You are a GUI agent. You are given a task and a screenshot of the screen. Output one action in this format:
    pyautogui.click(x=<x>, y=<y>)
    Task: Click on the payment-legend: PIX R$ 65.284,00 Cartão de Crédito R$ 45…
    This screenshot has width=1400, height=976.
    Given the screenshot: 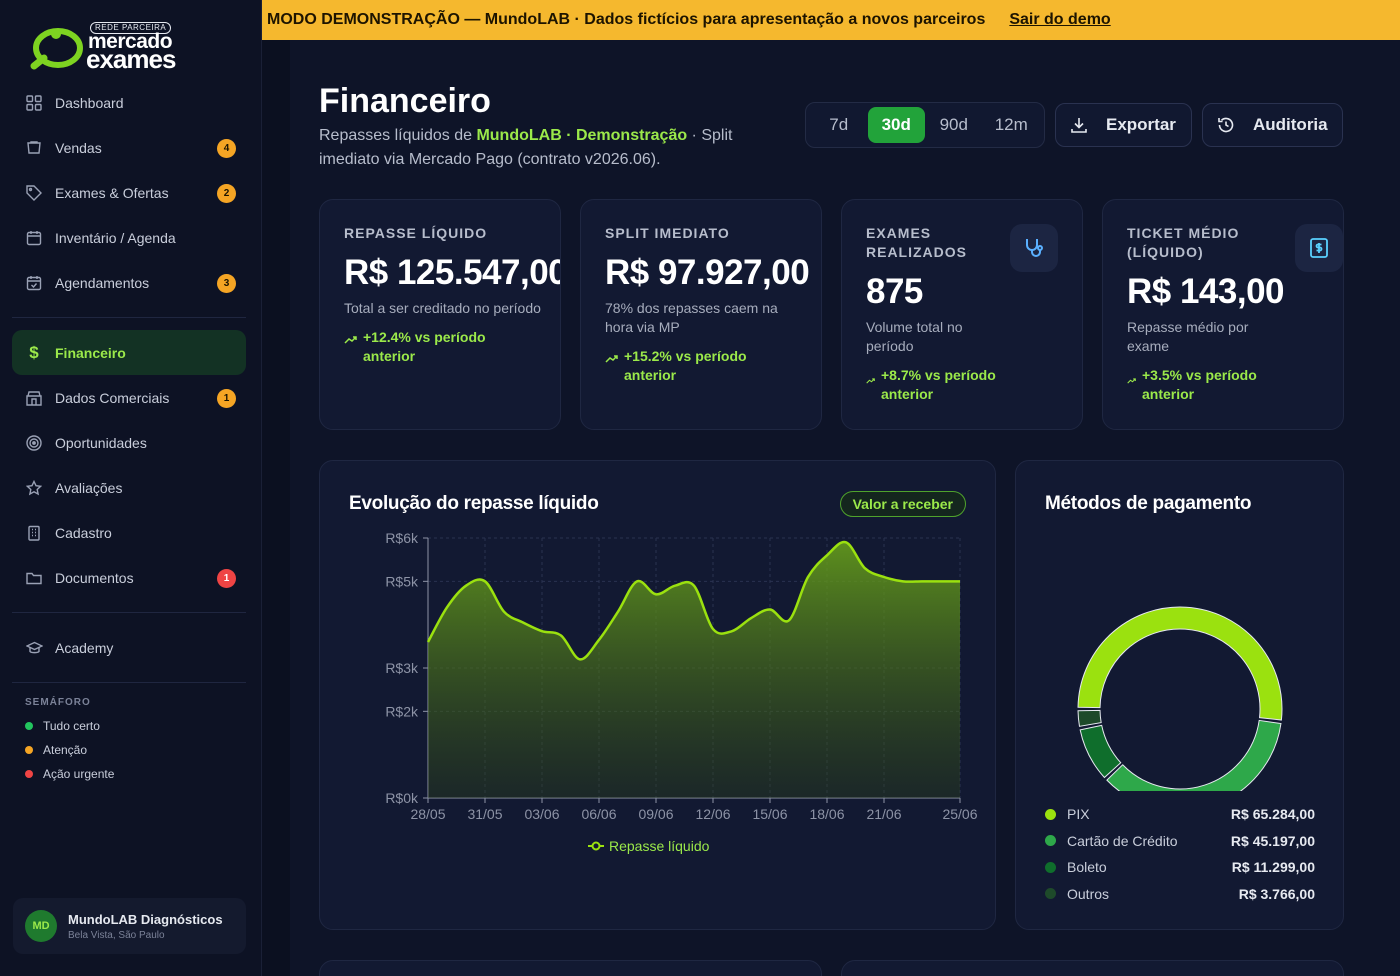 What is the action you would take?
    pyautogui.click(x=1180, y=854)
    